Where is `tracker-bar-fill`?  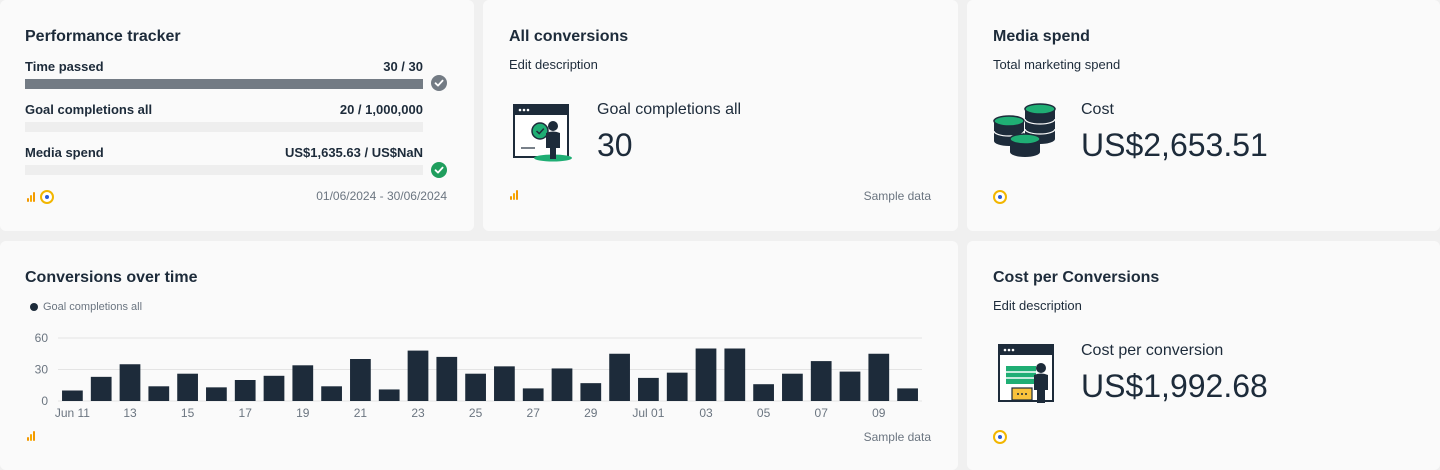 tracker-bar-fill is located at coordinates (224, 84).